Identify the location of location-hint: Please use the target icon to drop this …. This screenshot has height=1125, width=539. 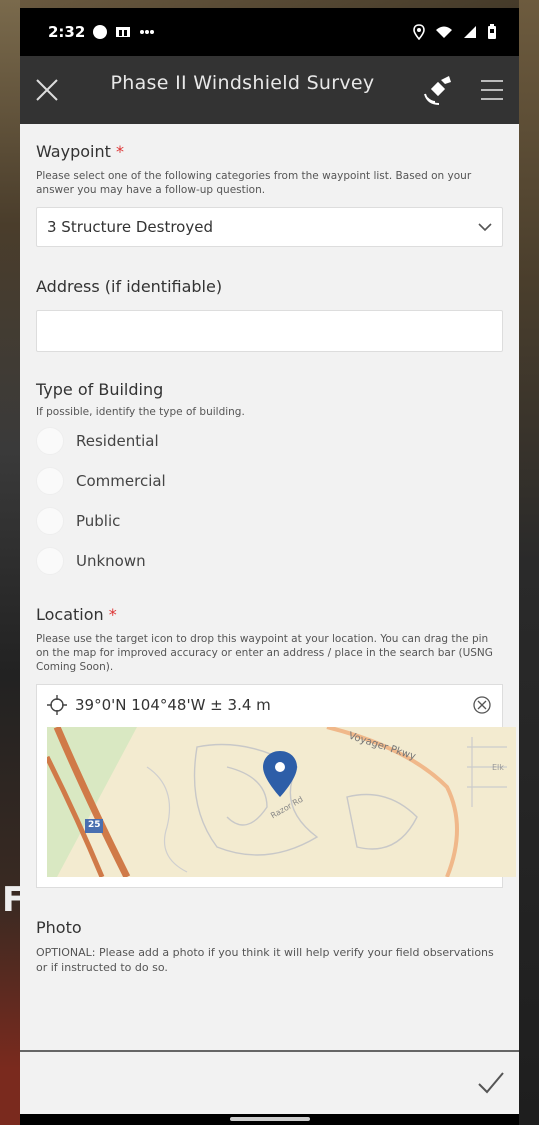
(264, 653).